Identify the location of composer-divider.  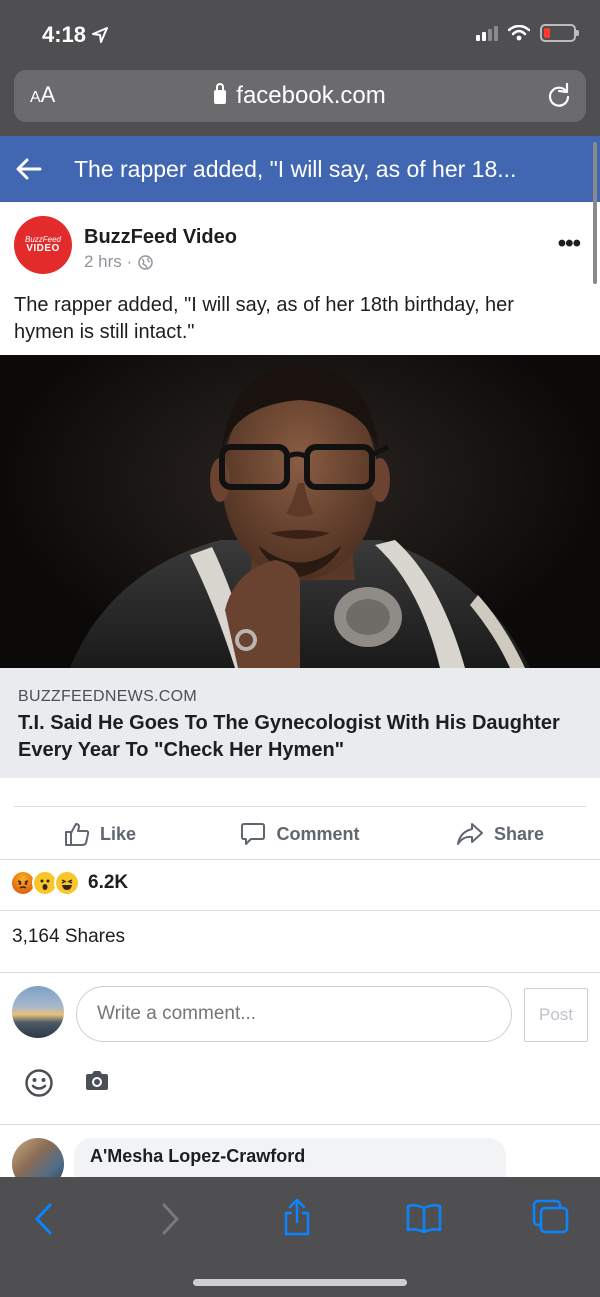
(300, 1124).